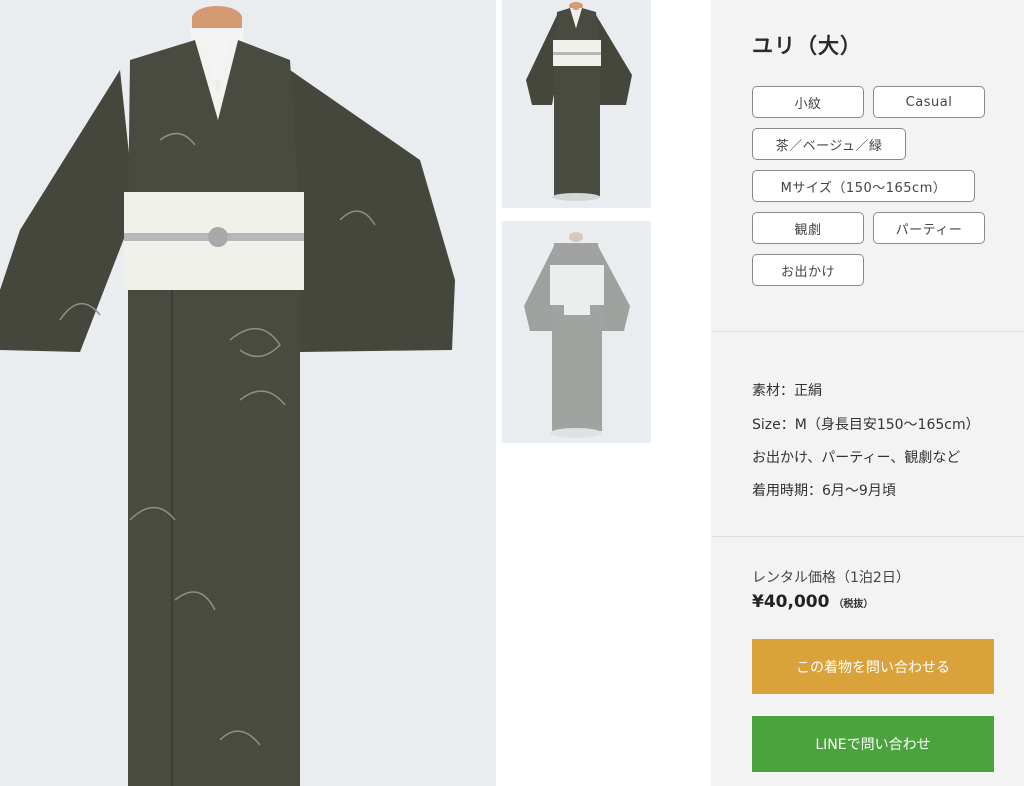 The width and height of the screenshot is (1024, 786). What do you see at coordinates (863, 186) in the screenshot?
I see `tag-size: Mサイズ（150〜165cm）` at bounding box center [863, 186].